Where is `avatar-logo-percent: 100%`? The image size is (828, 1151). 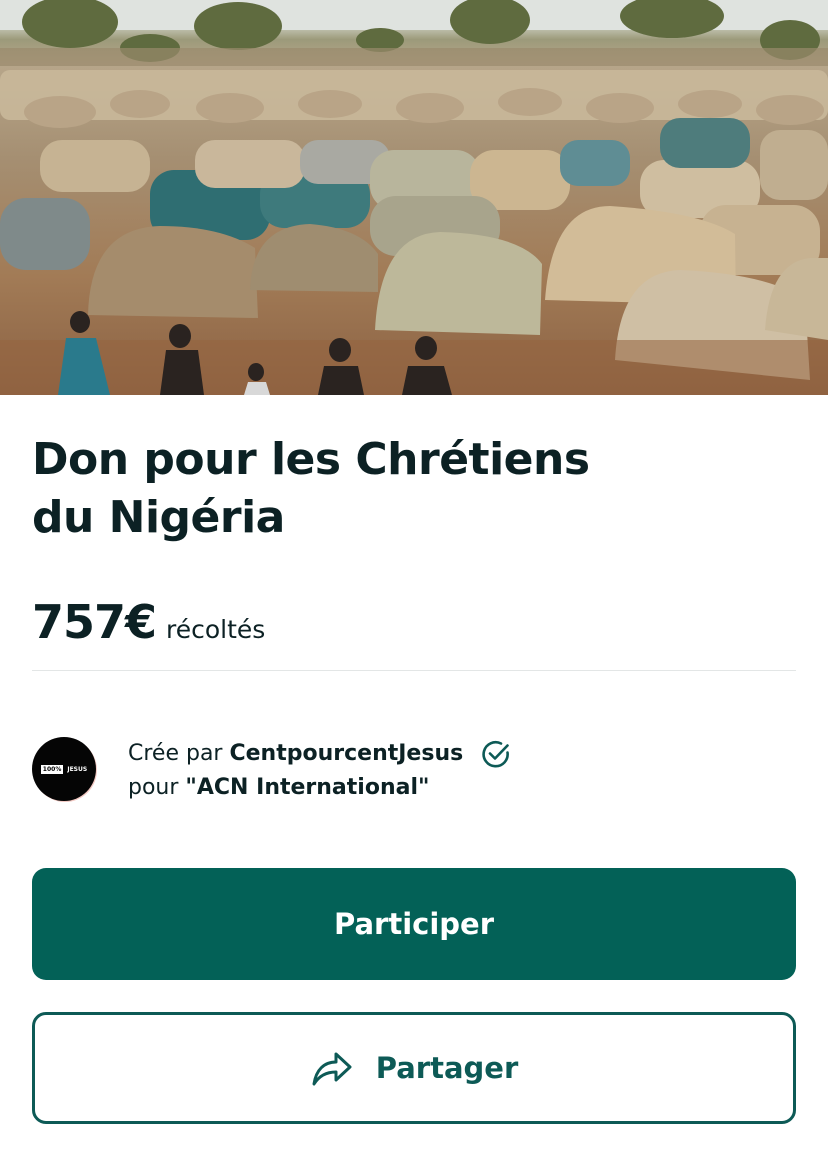
avatar-logo-percent: 100% is located at coordinates (52, 769).